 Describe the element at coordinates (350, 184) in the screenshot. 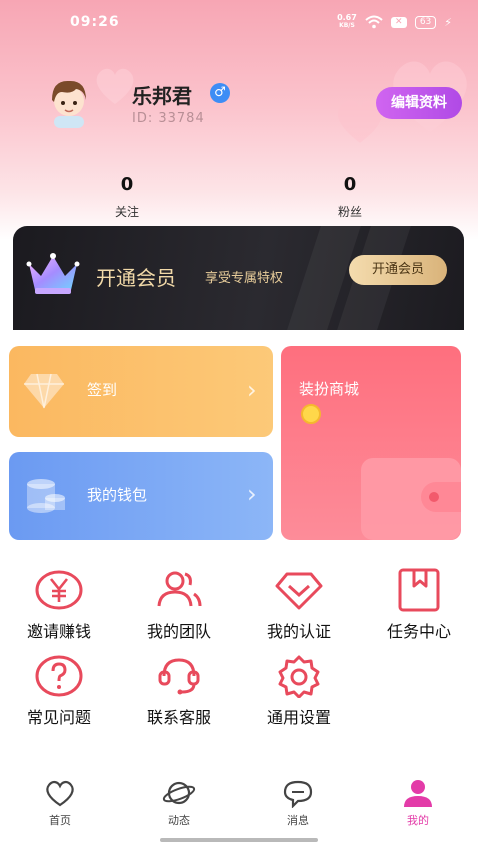

I see `fans-count: 0` at that location.